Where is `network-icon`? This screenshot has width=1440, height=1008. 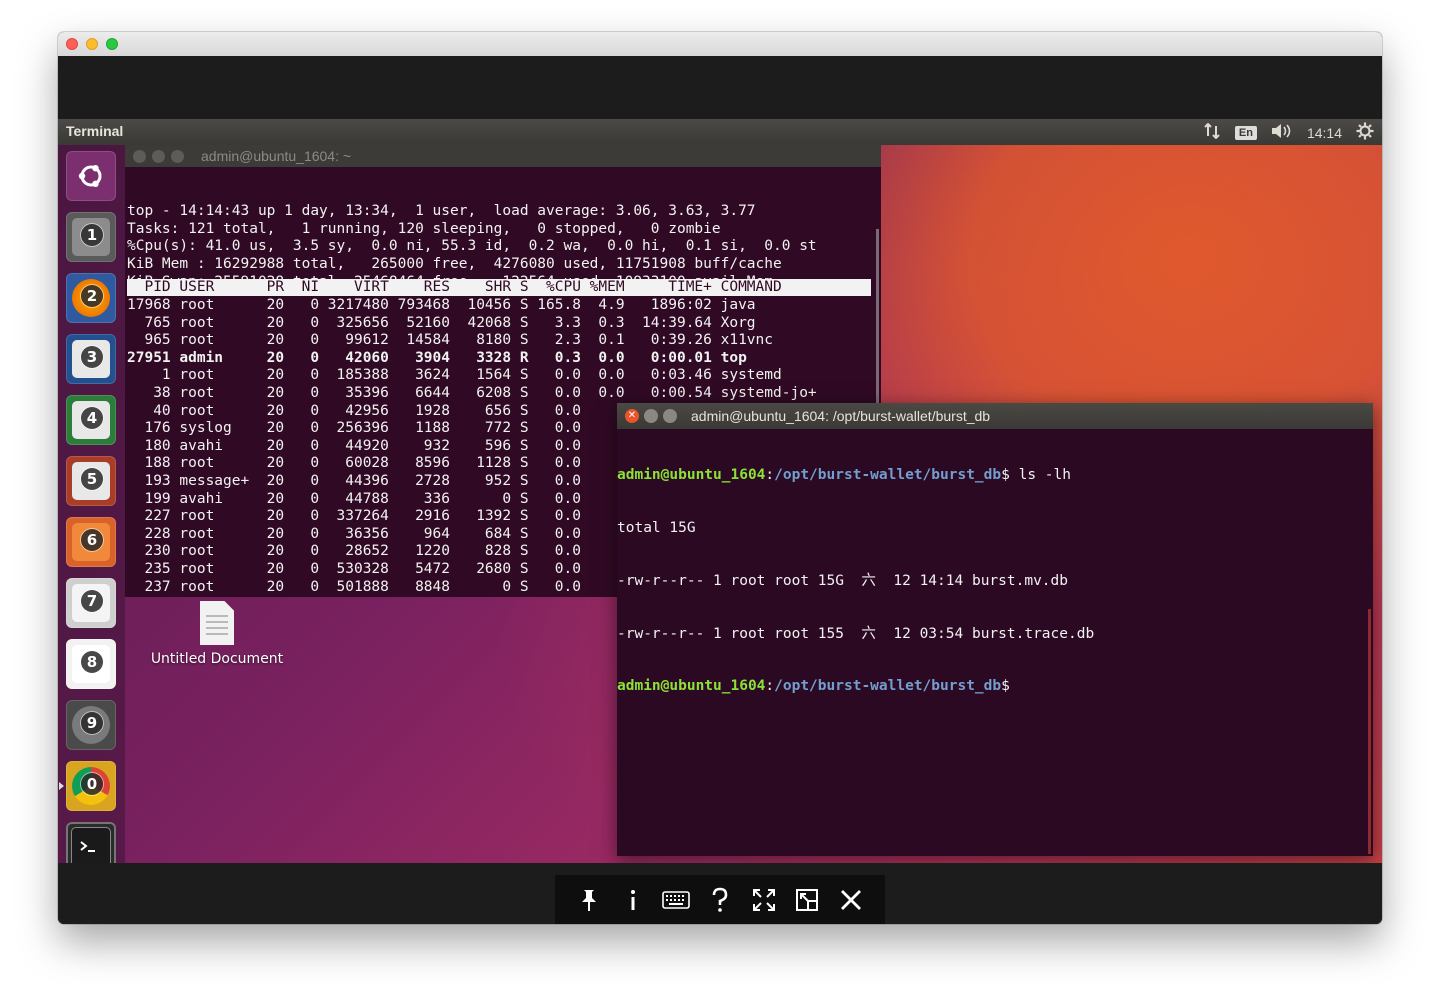 network-icon is located at coordinates (1212, 132).